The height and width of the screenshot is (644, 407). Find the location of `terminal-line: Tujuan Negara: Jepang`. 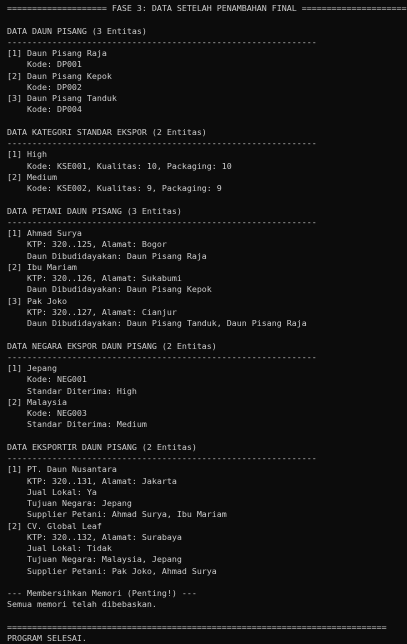

terminal-line: Tujuan Negara: Jepang is located at coordinates (69, 503).